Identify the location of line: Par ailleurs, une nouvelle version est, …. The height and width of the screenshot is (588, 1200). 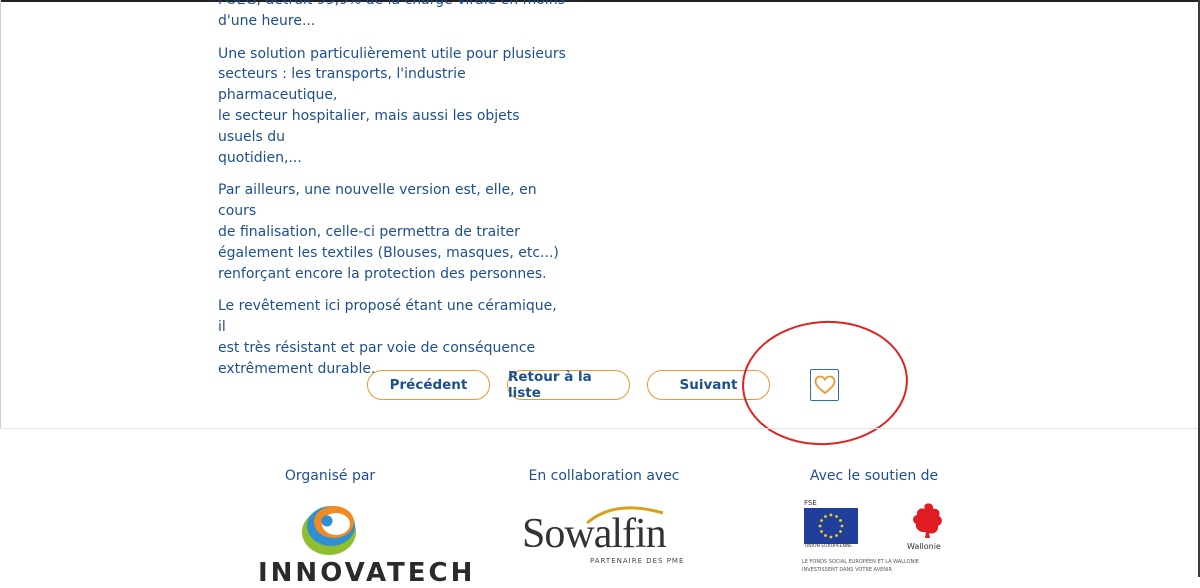
(377, 201).